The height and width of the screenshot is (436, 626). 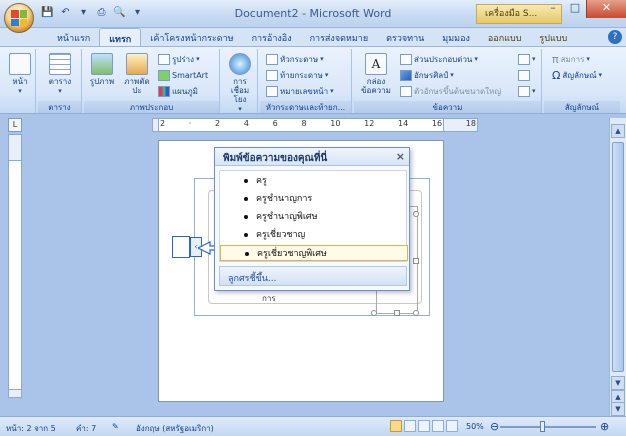 What do you see at coordinates (191, 37) in the screenshot?
I see `tab-page-layout: เค้าโครงหน้ากระดาษ` at bounding box center [191, 37].